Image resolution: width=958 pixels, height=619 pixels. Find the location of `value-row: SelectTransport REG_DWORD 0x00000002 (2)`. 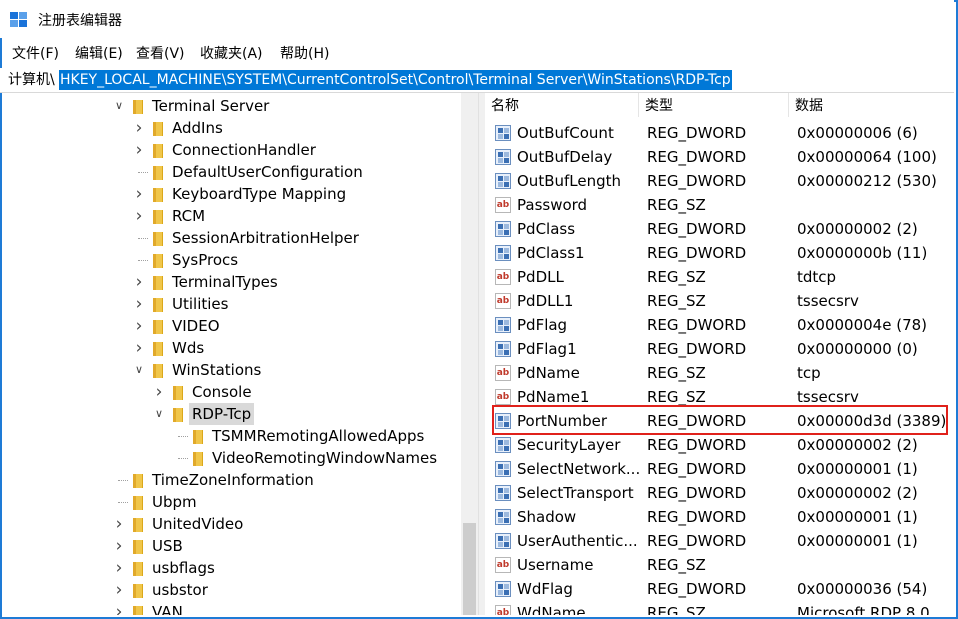

value-row: SelectTransport REG_DWORD 0x00000002 (2) is located at coordinates (719, 493).